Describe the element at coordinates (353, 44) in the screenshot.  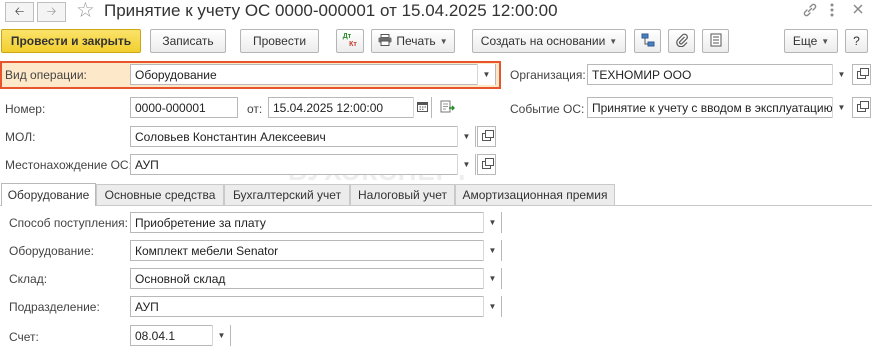
I see `kt-label: Кт` at that location.